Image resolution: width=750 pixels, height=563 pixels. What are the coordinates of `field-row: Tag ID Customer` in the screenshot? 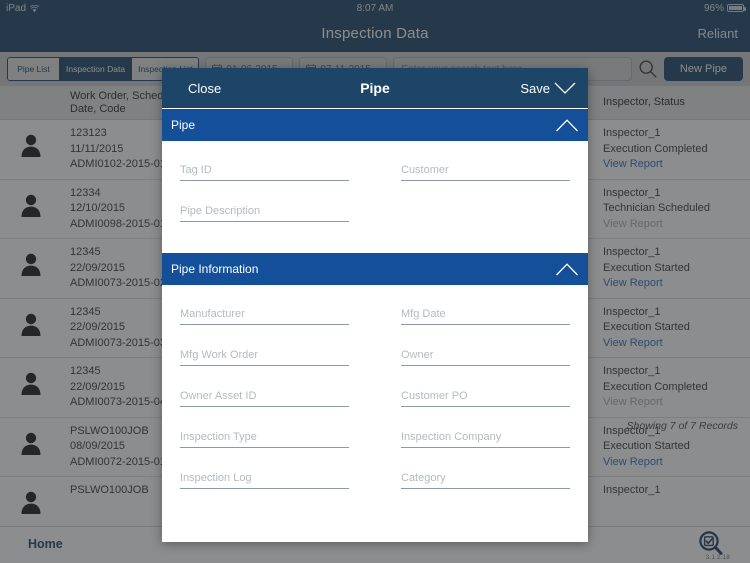 It's located at (375, 172).